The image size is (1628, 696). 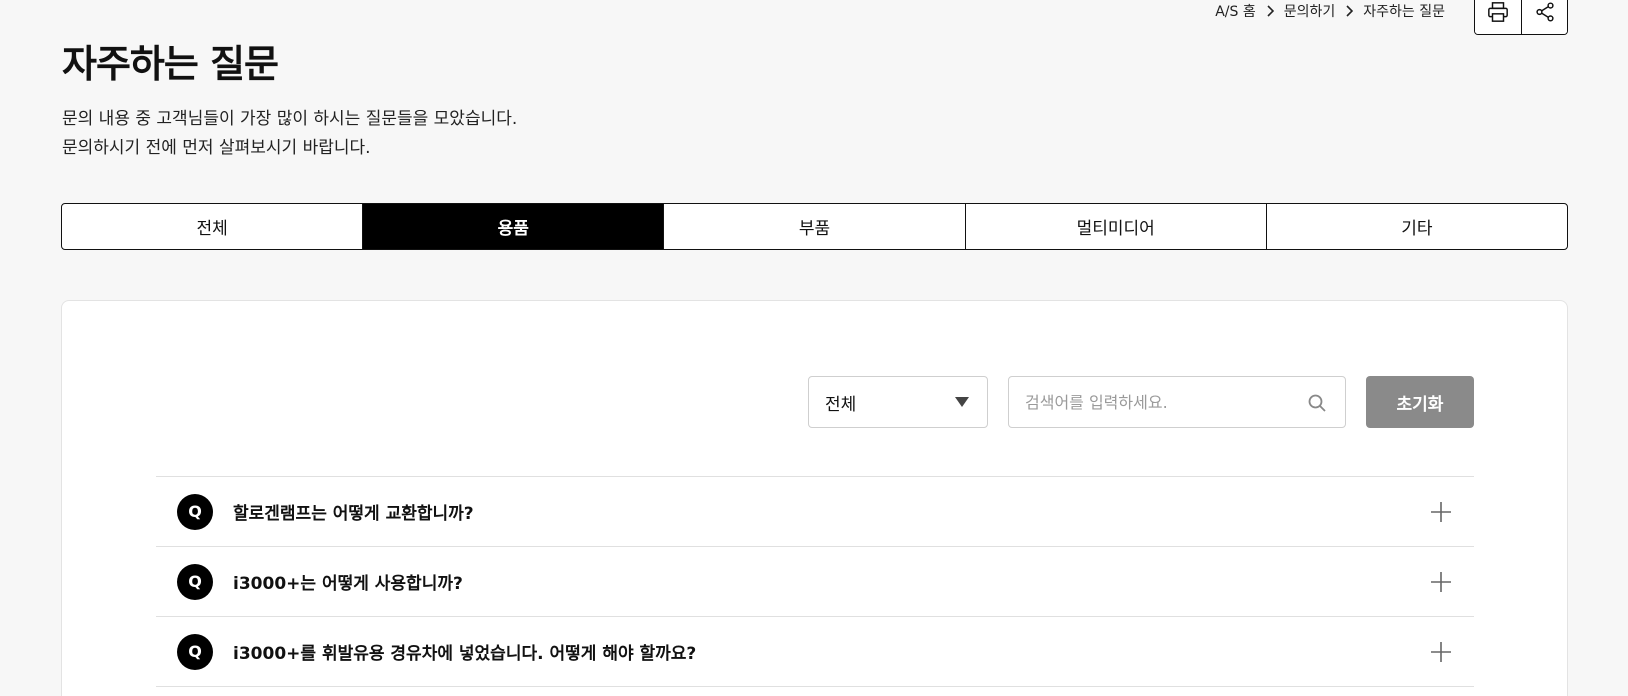 I want to click on breadcrumb-item-current: 자주하는 질문, so click(x=1404, y=12).